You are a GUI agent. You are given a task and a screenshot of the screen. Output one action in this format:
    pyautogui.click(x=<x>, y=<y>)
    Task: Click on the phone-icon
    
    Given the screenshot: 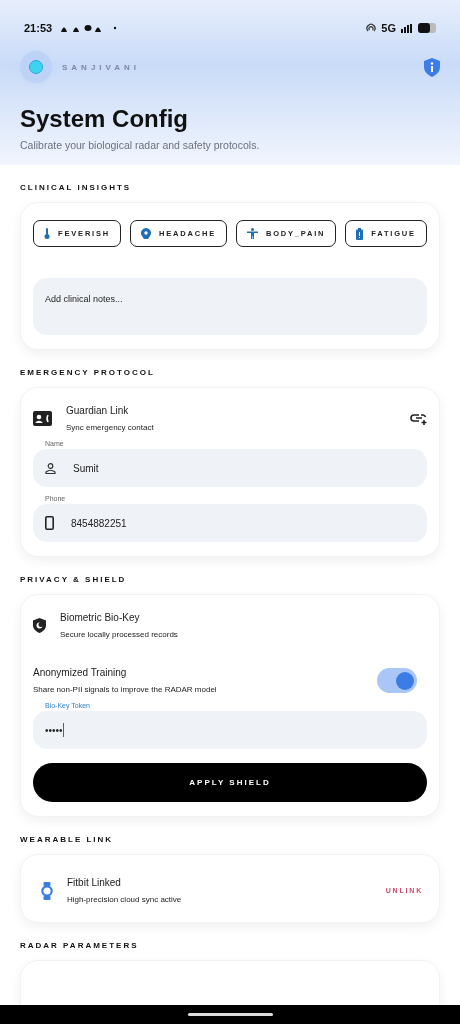 What is the action you would take?
    pyautogui.click(x=49, y=523)
    